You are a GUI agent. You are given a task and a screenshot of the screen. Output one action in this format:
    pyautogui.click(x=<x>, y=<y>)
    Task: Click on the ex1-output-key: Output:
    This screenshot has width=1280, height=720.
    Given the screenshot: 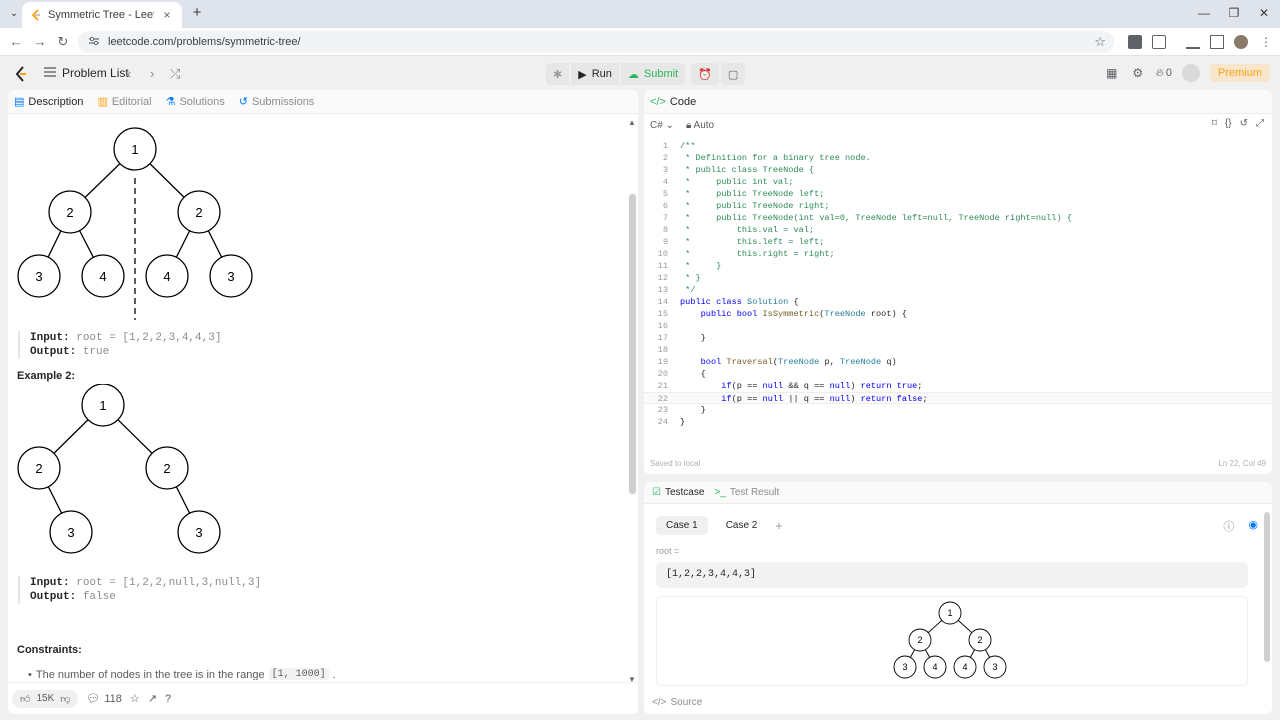 What is the action you would take?
    pyautogui.click(x=53, y=352)
    